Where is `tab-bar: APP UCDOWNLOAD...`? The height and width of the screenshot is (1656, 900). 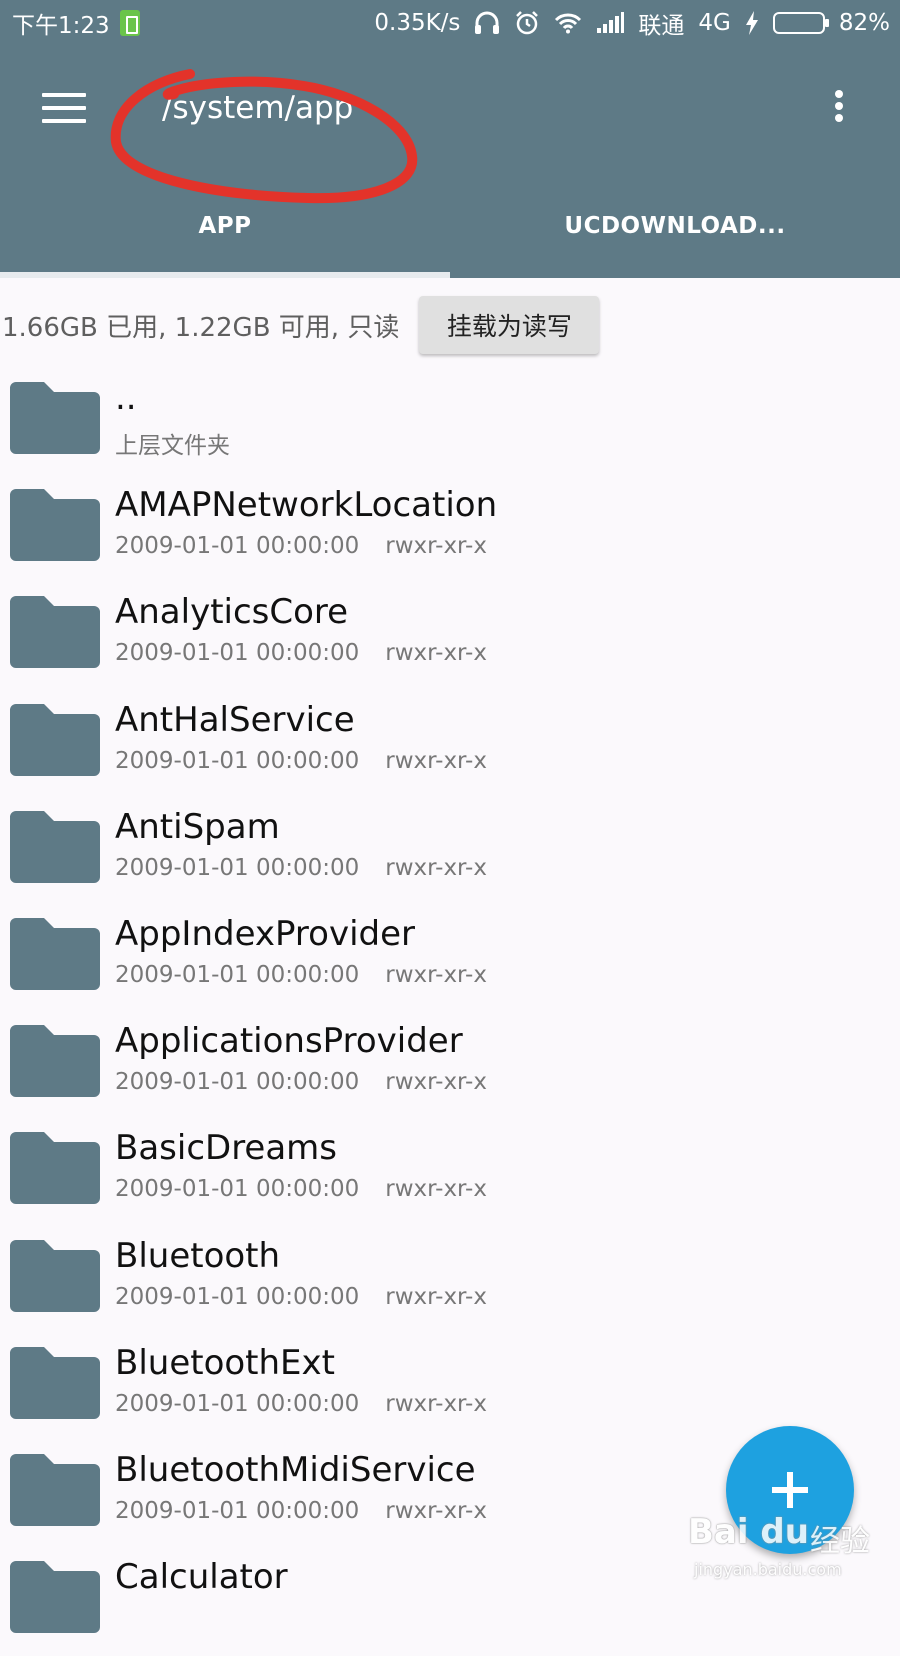 tab-bar: APP UCDOWNLOAD... is located at coordinates (450, 232).